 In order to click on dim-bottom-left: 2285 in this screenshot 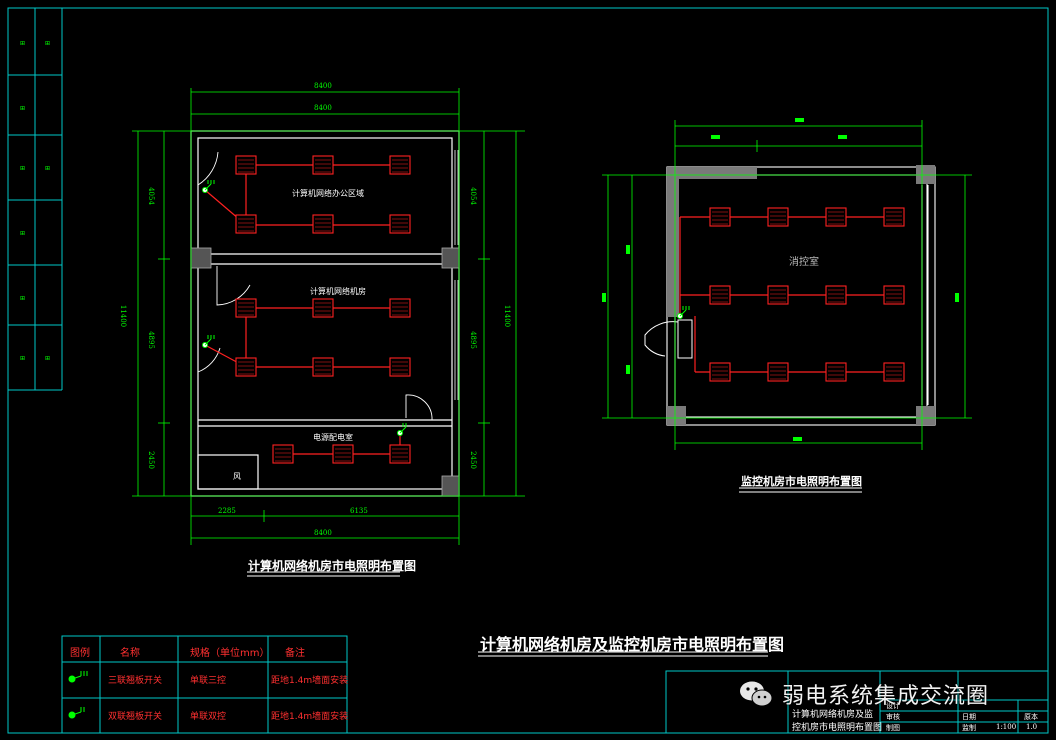, I will do `click(227, 511)`.